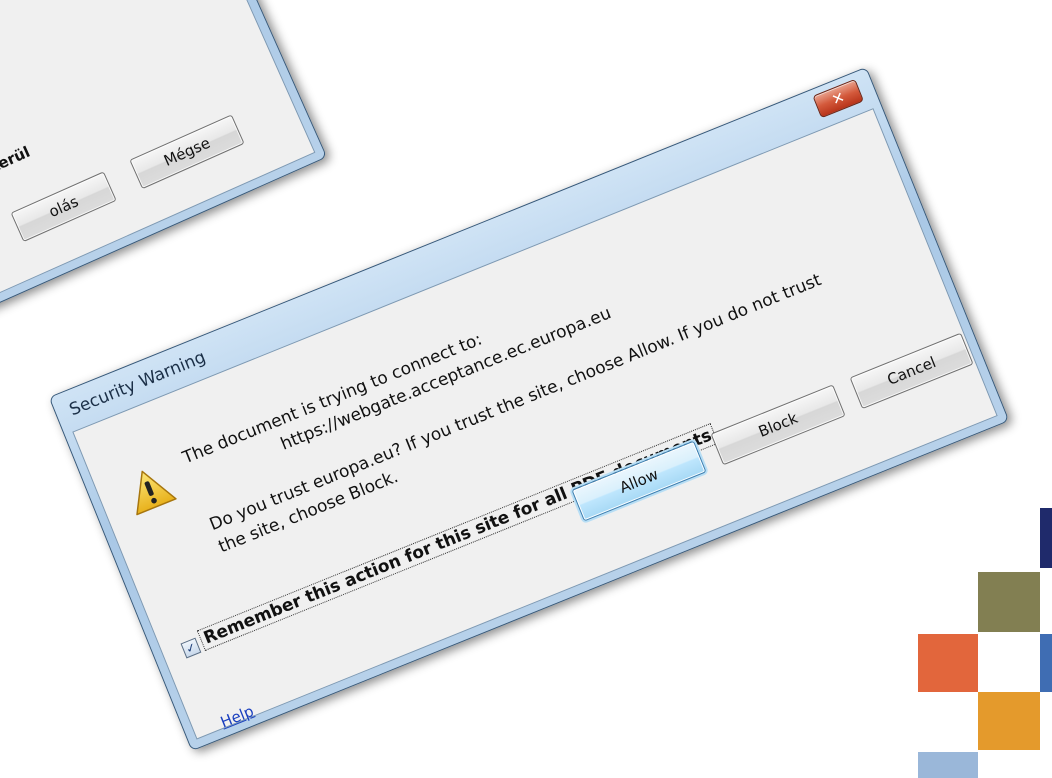  I want to click on background-dialog-body: t. gra elökerül olás Mégse, so click(158, 179).